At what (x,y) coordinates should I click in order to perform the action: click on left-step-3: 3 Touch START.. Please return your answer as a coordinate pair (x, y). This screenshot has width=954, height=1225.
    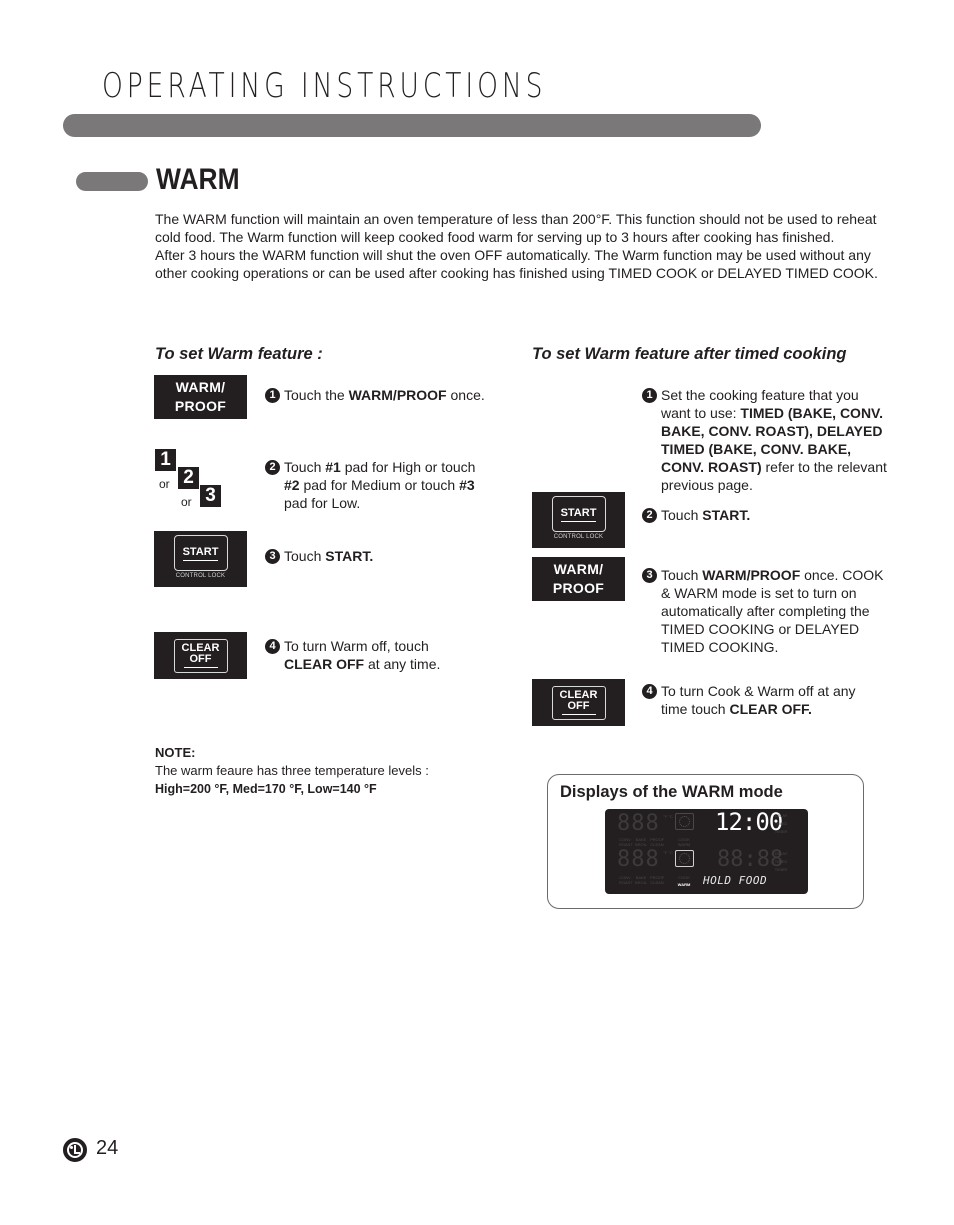
    Looking at the image, I should click on (375, 556).